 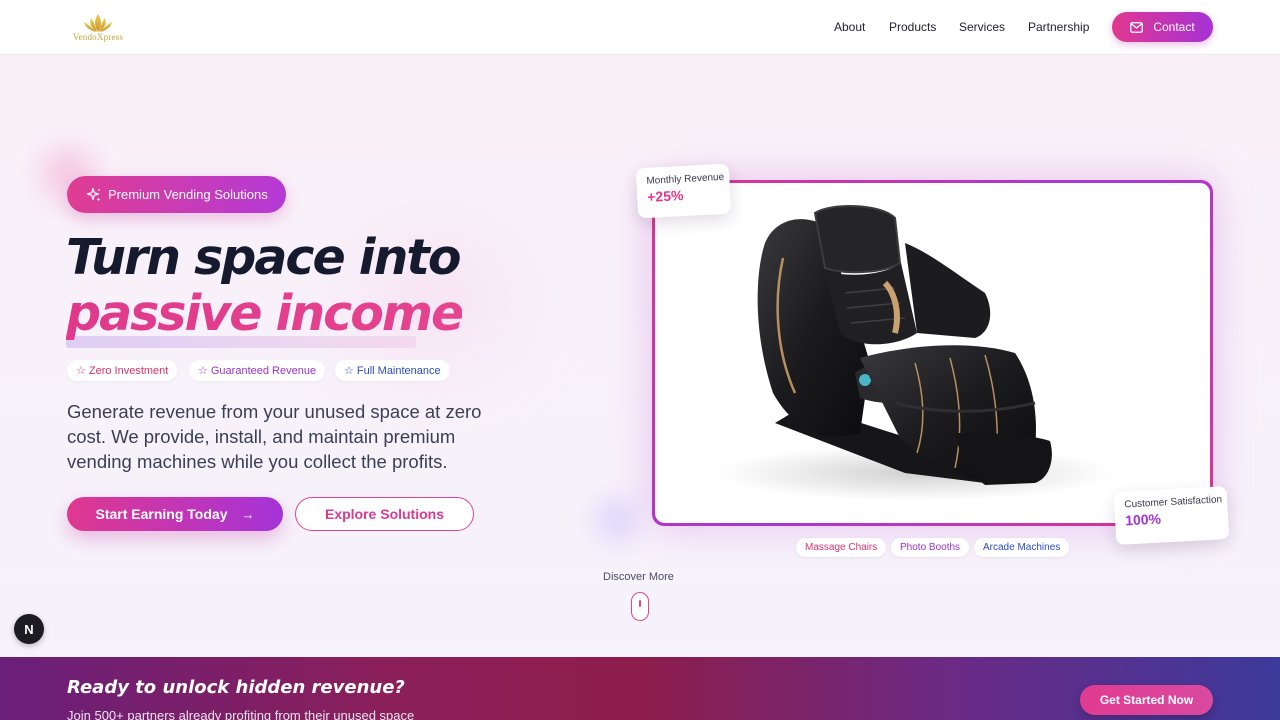 I want to click on monthly-revenue-card: Monthly Revenue +25%, so click(x=683, y=191).